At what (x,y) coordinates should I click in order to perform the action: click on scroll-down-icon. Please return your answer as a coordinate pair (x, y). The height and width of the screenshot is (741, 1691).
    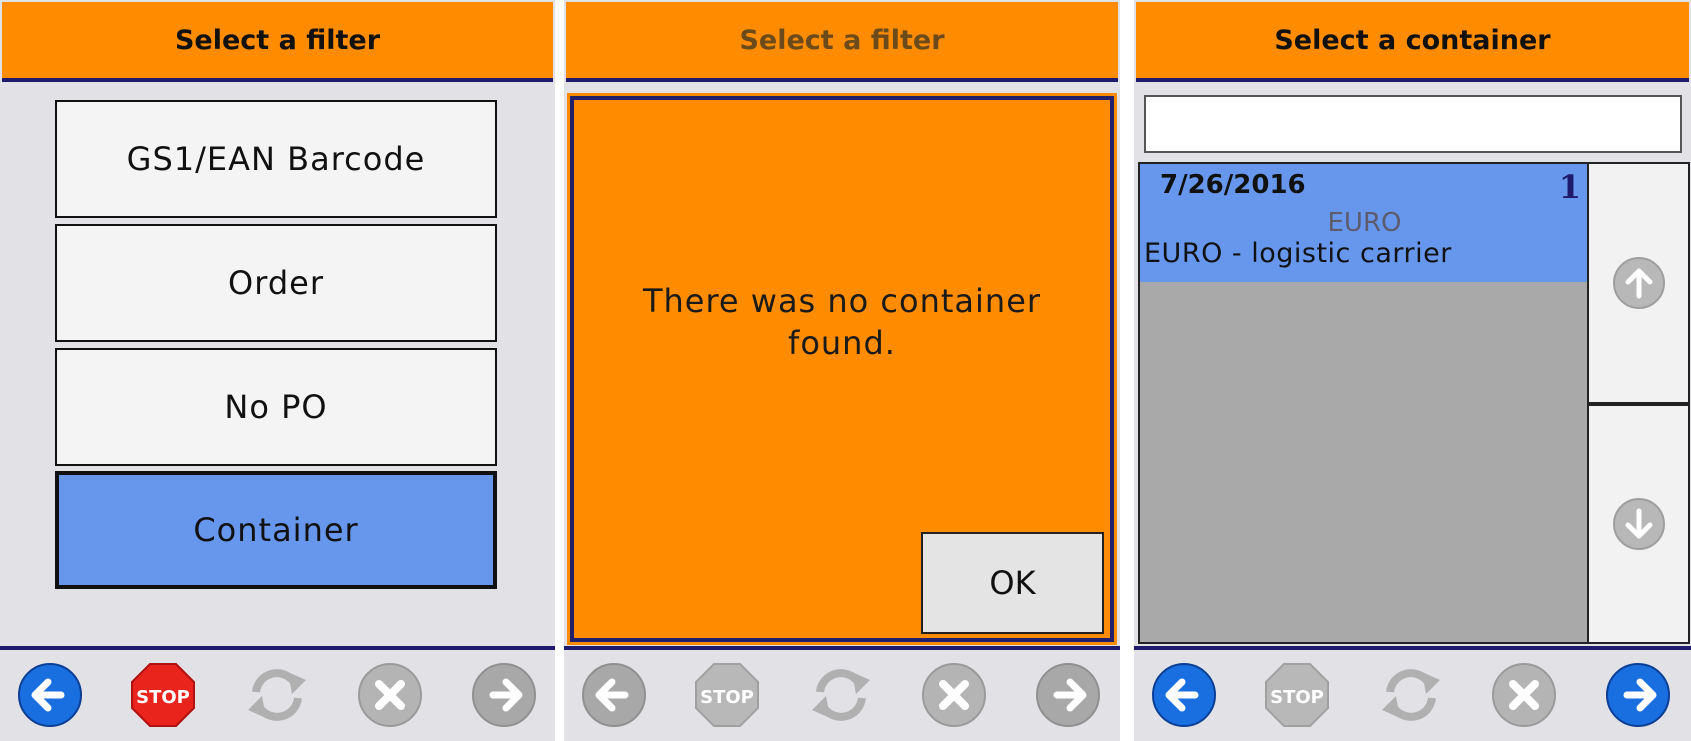
    Looking at the image, I should click on (1638, 524).